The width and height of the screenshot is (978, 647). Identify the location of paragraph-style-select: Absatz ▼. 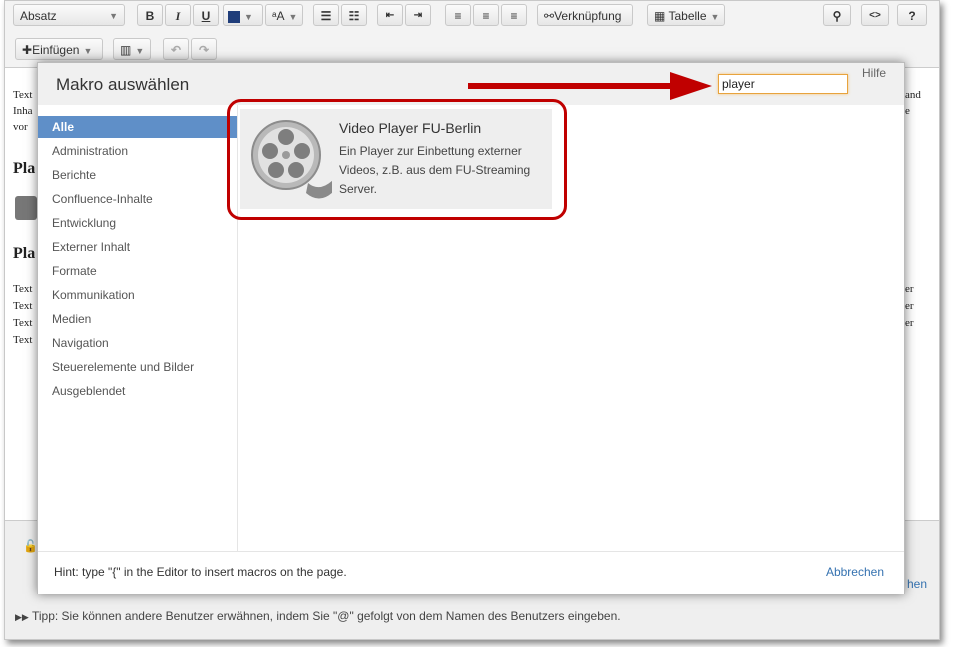
(69, 15).